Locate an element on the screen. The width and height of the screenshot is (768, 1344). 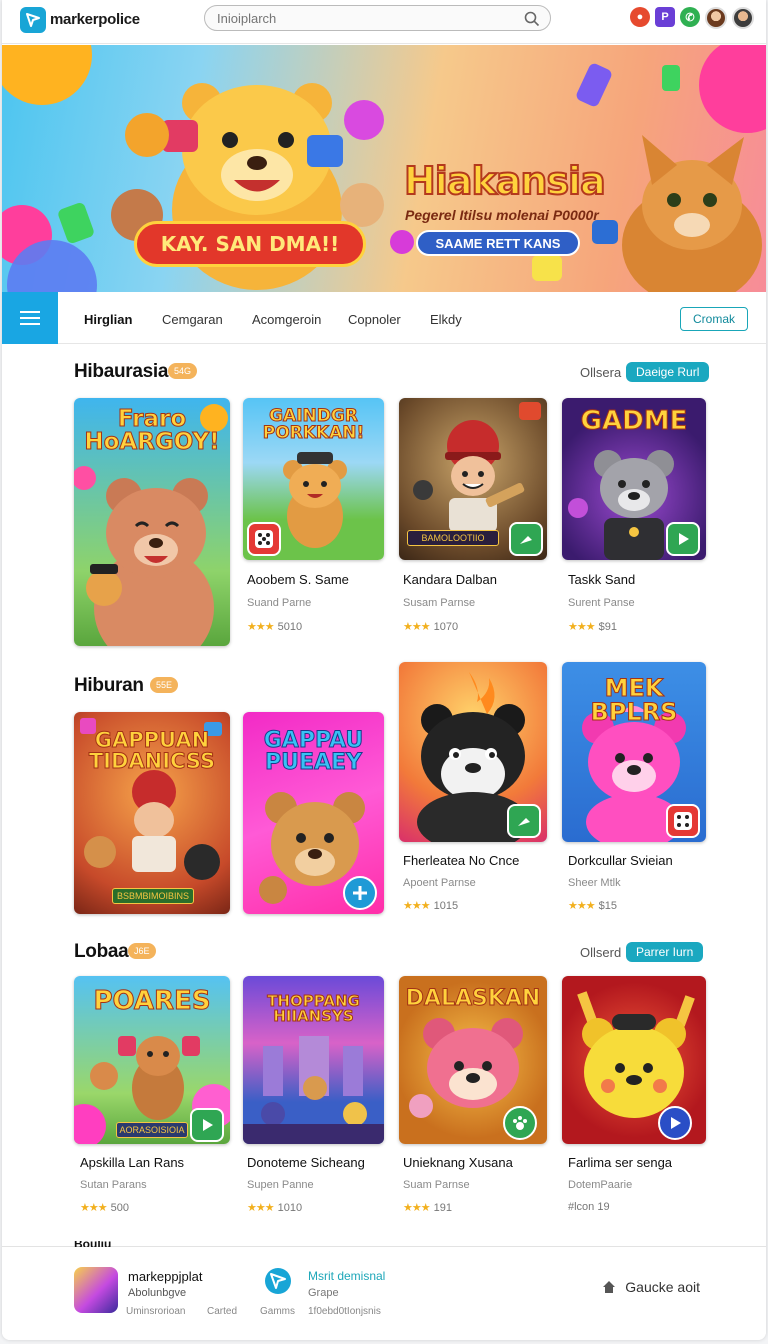
footer-home-link: Gaucke aoit is located at coordinates (650, 1287).